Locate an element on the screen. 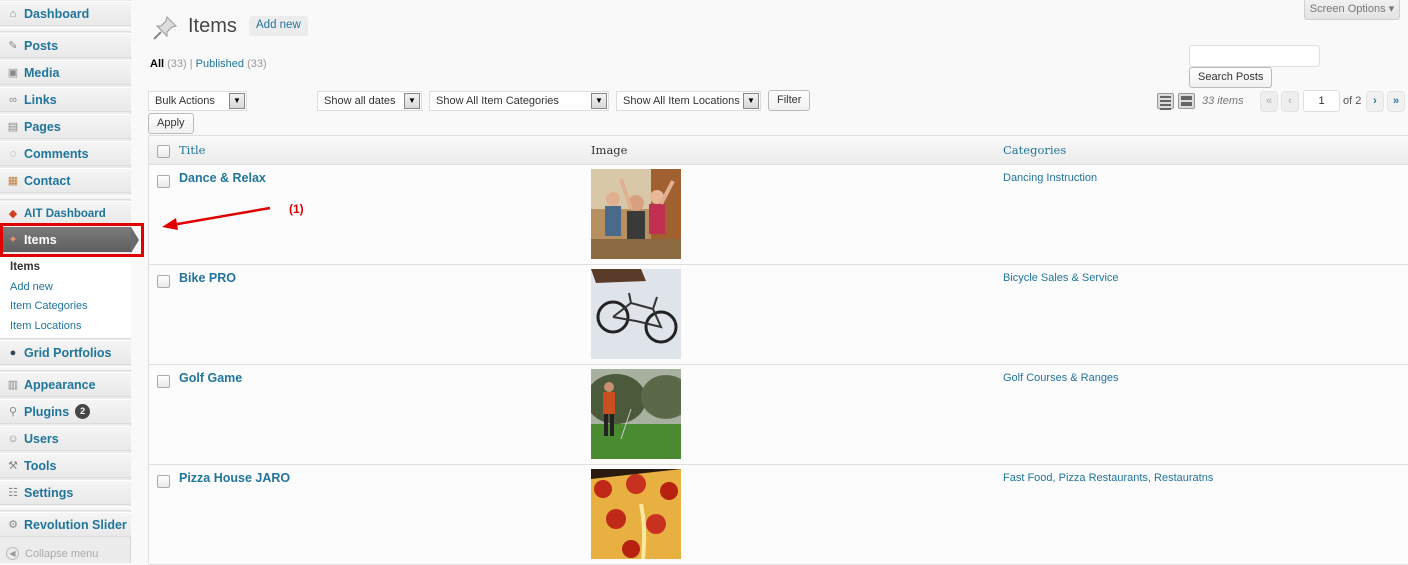 This screenshot has height=565, width=1408. next-page-button: › is located at coordinates (1375, 101).